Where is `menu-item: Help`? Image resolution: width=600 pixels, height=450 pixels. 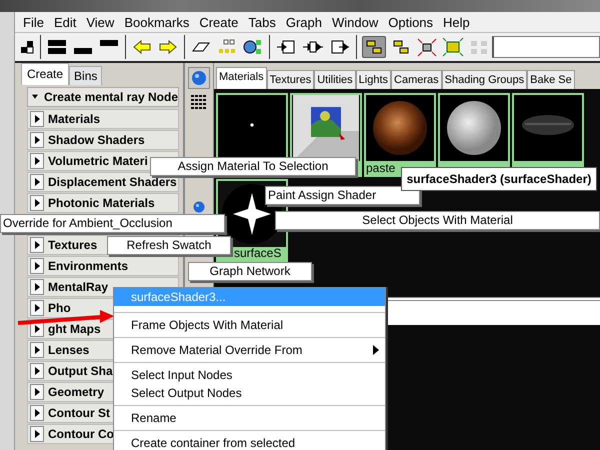 menu-item: Help is located at coordinates (457, 22).